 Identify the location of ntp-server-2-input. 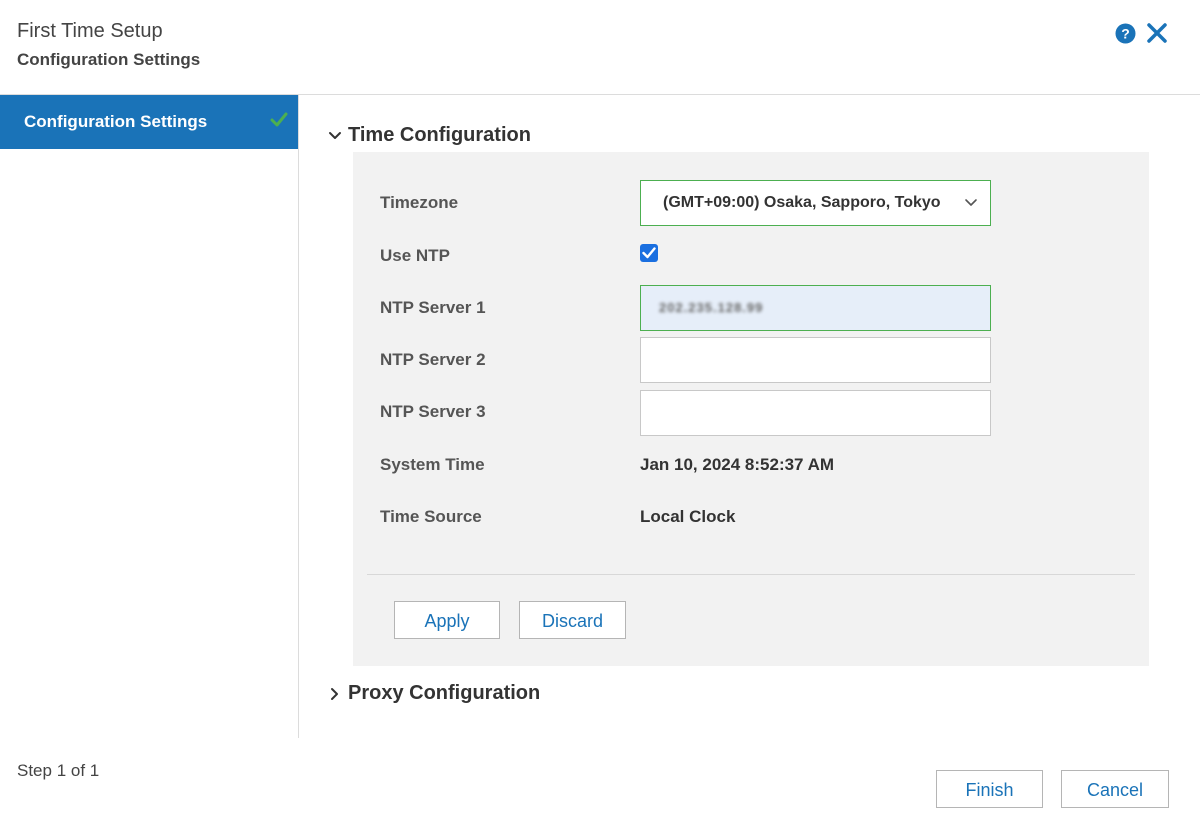
(815, 360).